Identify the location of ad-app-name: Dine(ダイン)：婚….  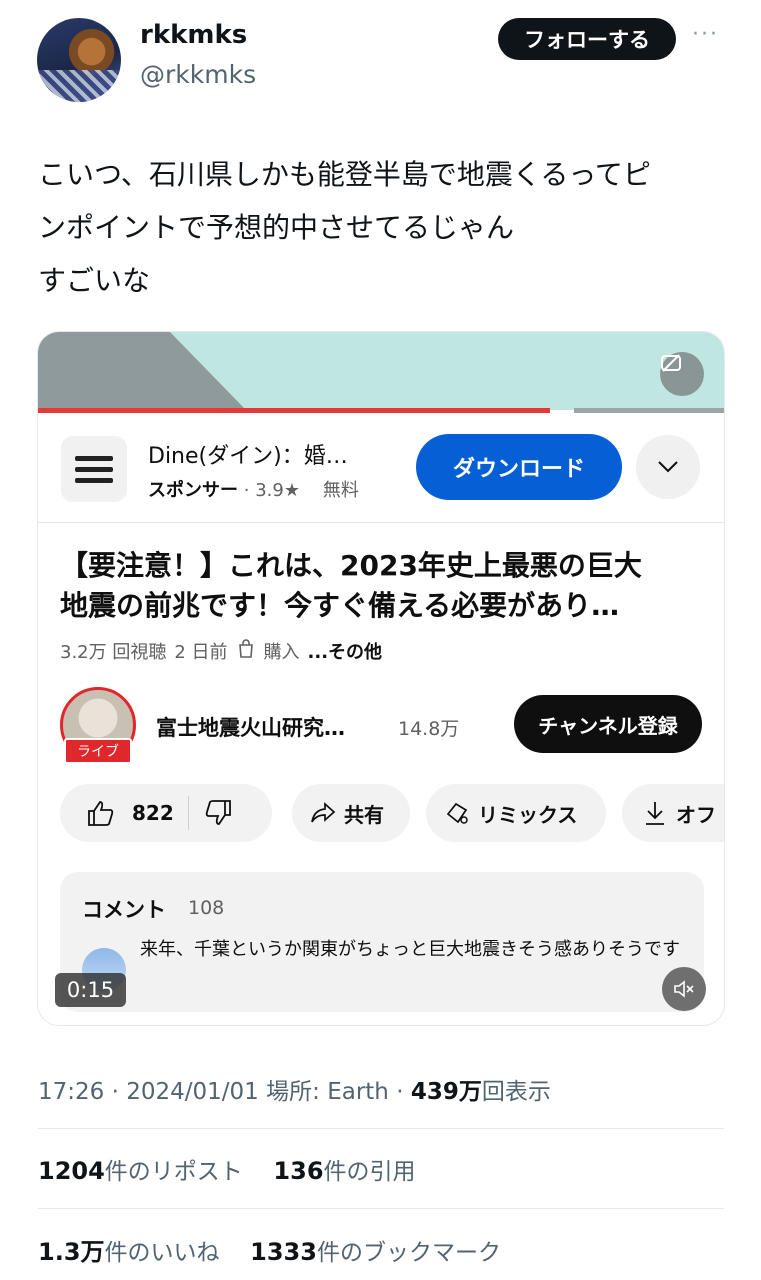
(248, 454).